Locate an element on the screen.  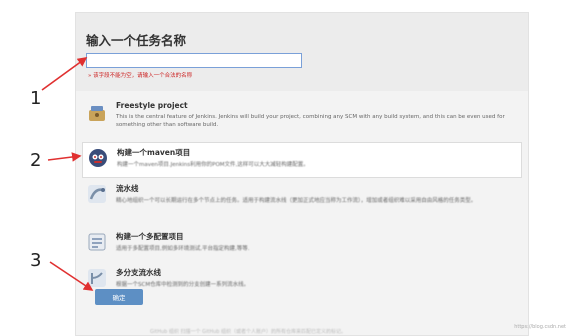
item-type-multiconfig: 构建一个多配置项目 适用于多配置项目,例如多环境测试,平台指定构建,等等. is located at coordinates (302, 245).